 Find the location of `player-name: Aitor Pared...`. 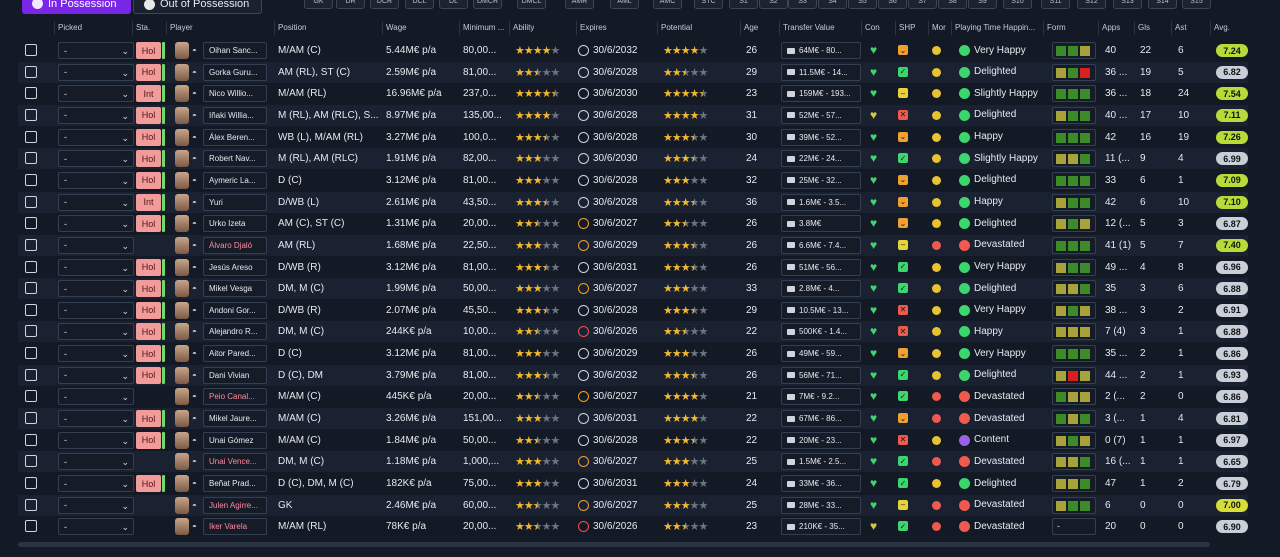

player-name: Aitor Pared... is located at coordinates (235, 354).